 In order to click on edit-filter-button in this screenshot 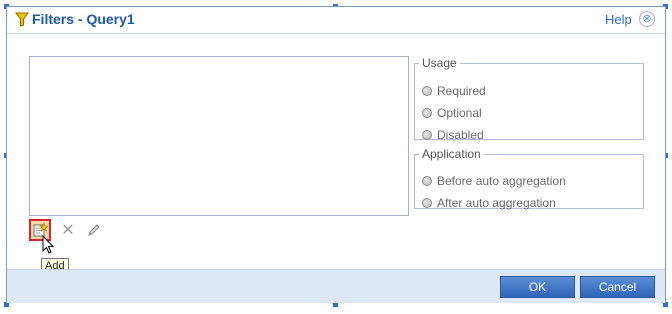, I will do `click(94, 230)`.